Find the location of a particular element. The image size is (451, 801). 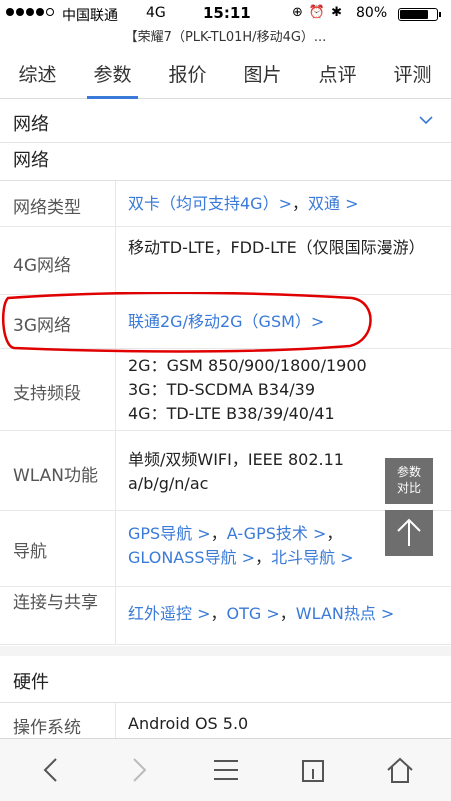

section-title: 网络 is located at coordinates (31, 124).